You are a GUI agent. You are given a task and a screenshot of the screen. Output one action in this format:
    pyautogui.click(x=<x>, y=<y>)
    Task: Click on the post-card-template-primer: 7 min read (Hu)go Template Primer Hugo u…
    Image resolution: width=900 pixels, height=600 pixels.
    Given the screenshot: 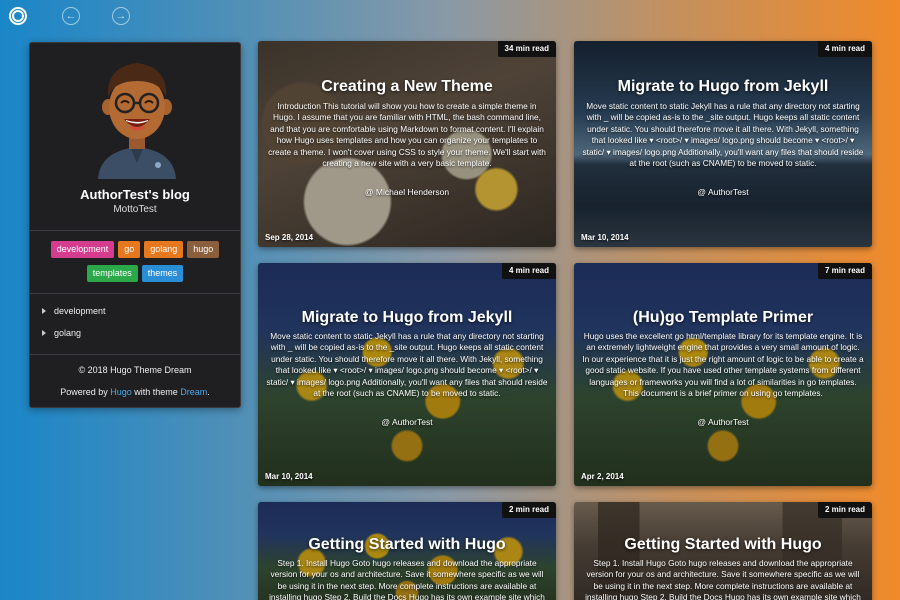 What is the action you would take?
    pyautogui.click(x=723, y=374)
    